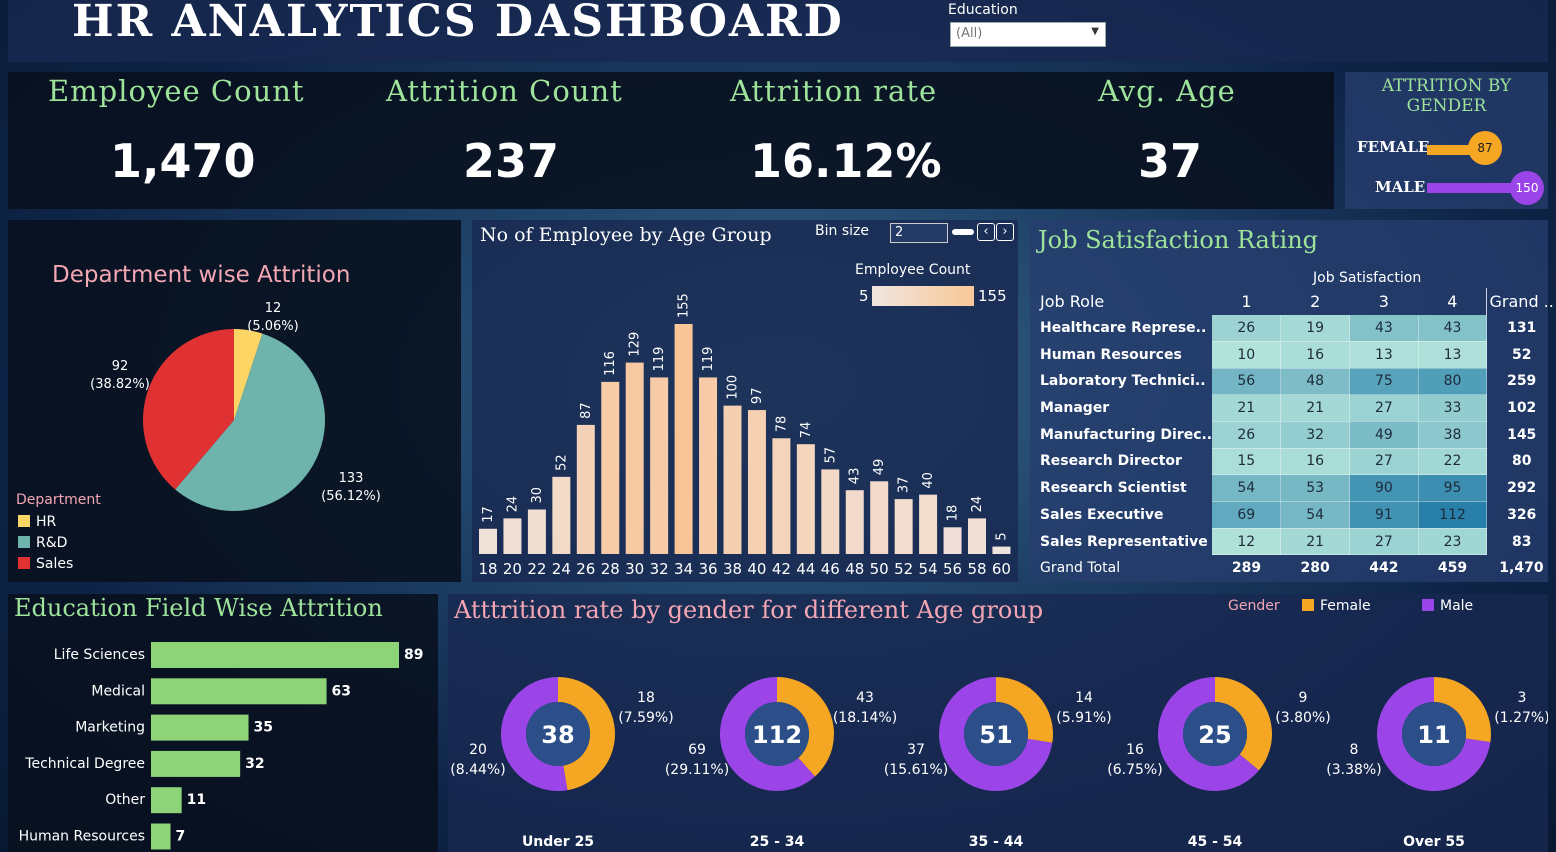 This screenshot has width=1556, height=852. What do you see at coordinates (1453, 355) in the screenshot?
I see `job-cell: 13` at bounding box center [1453, 355].